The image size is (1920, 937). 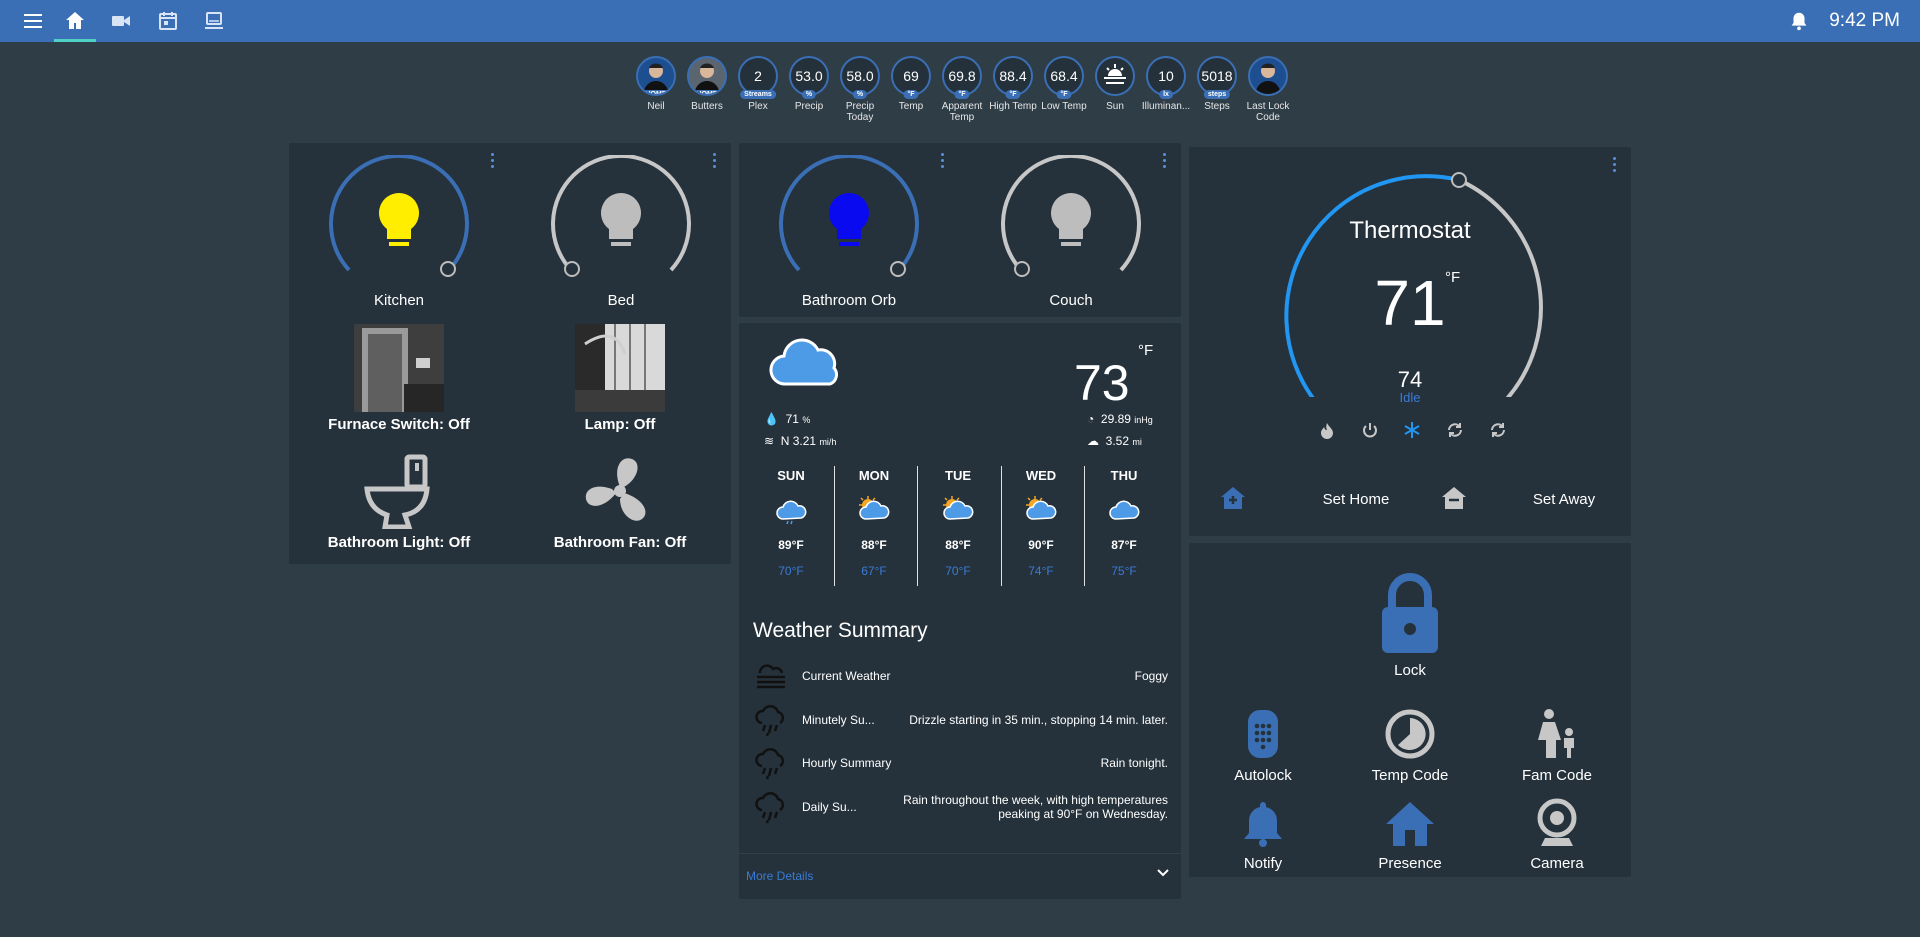 I want to click on badge-label: High Temp, so click(x=1013, y=106).